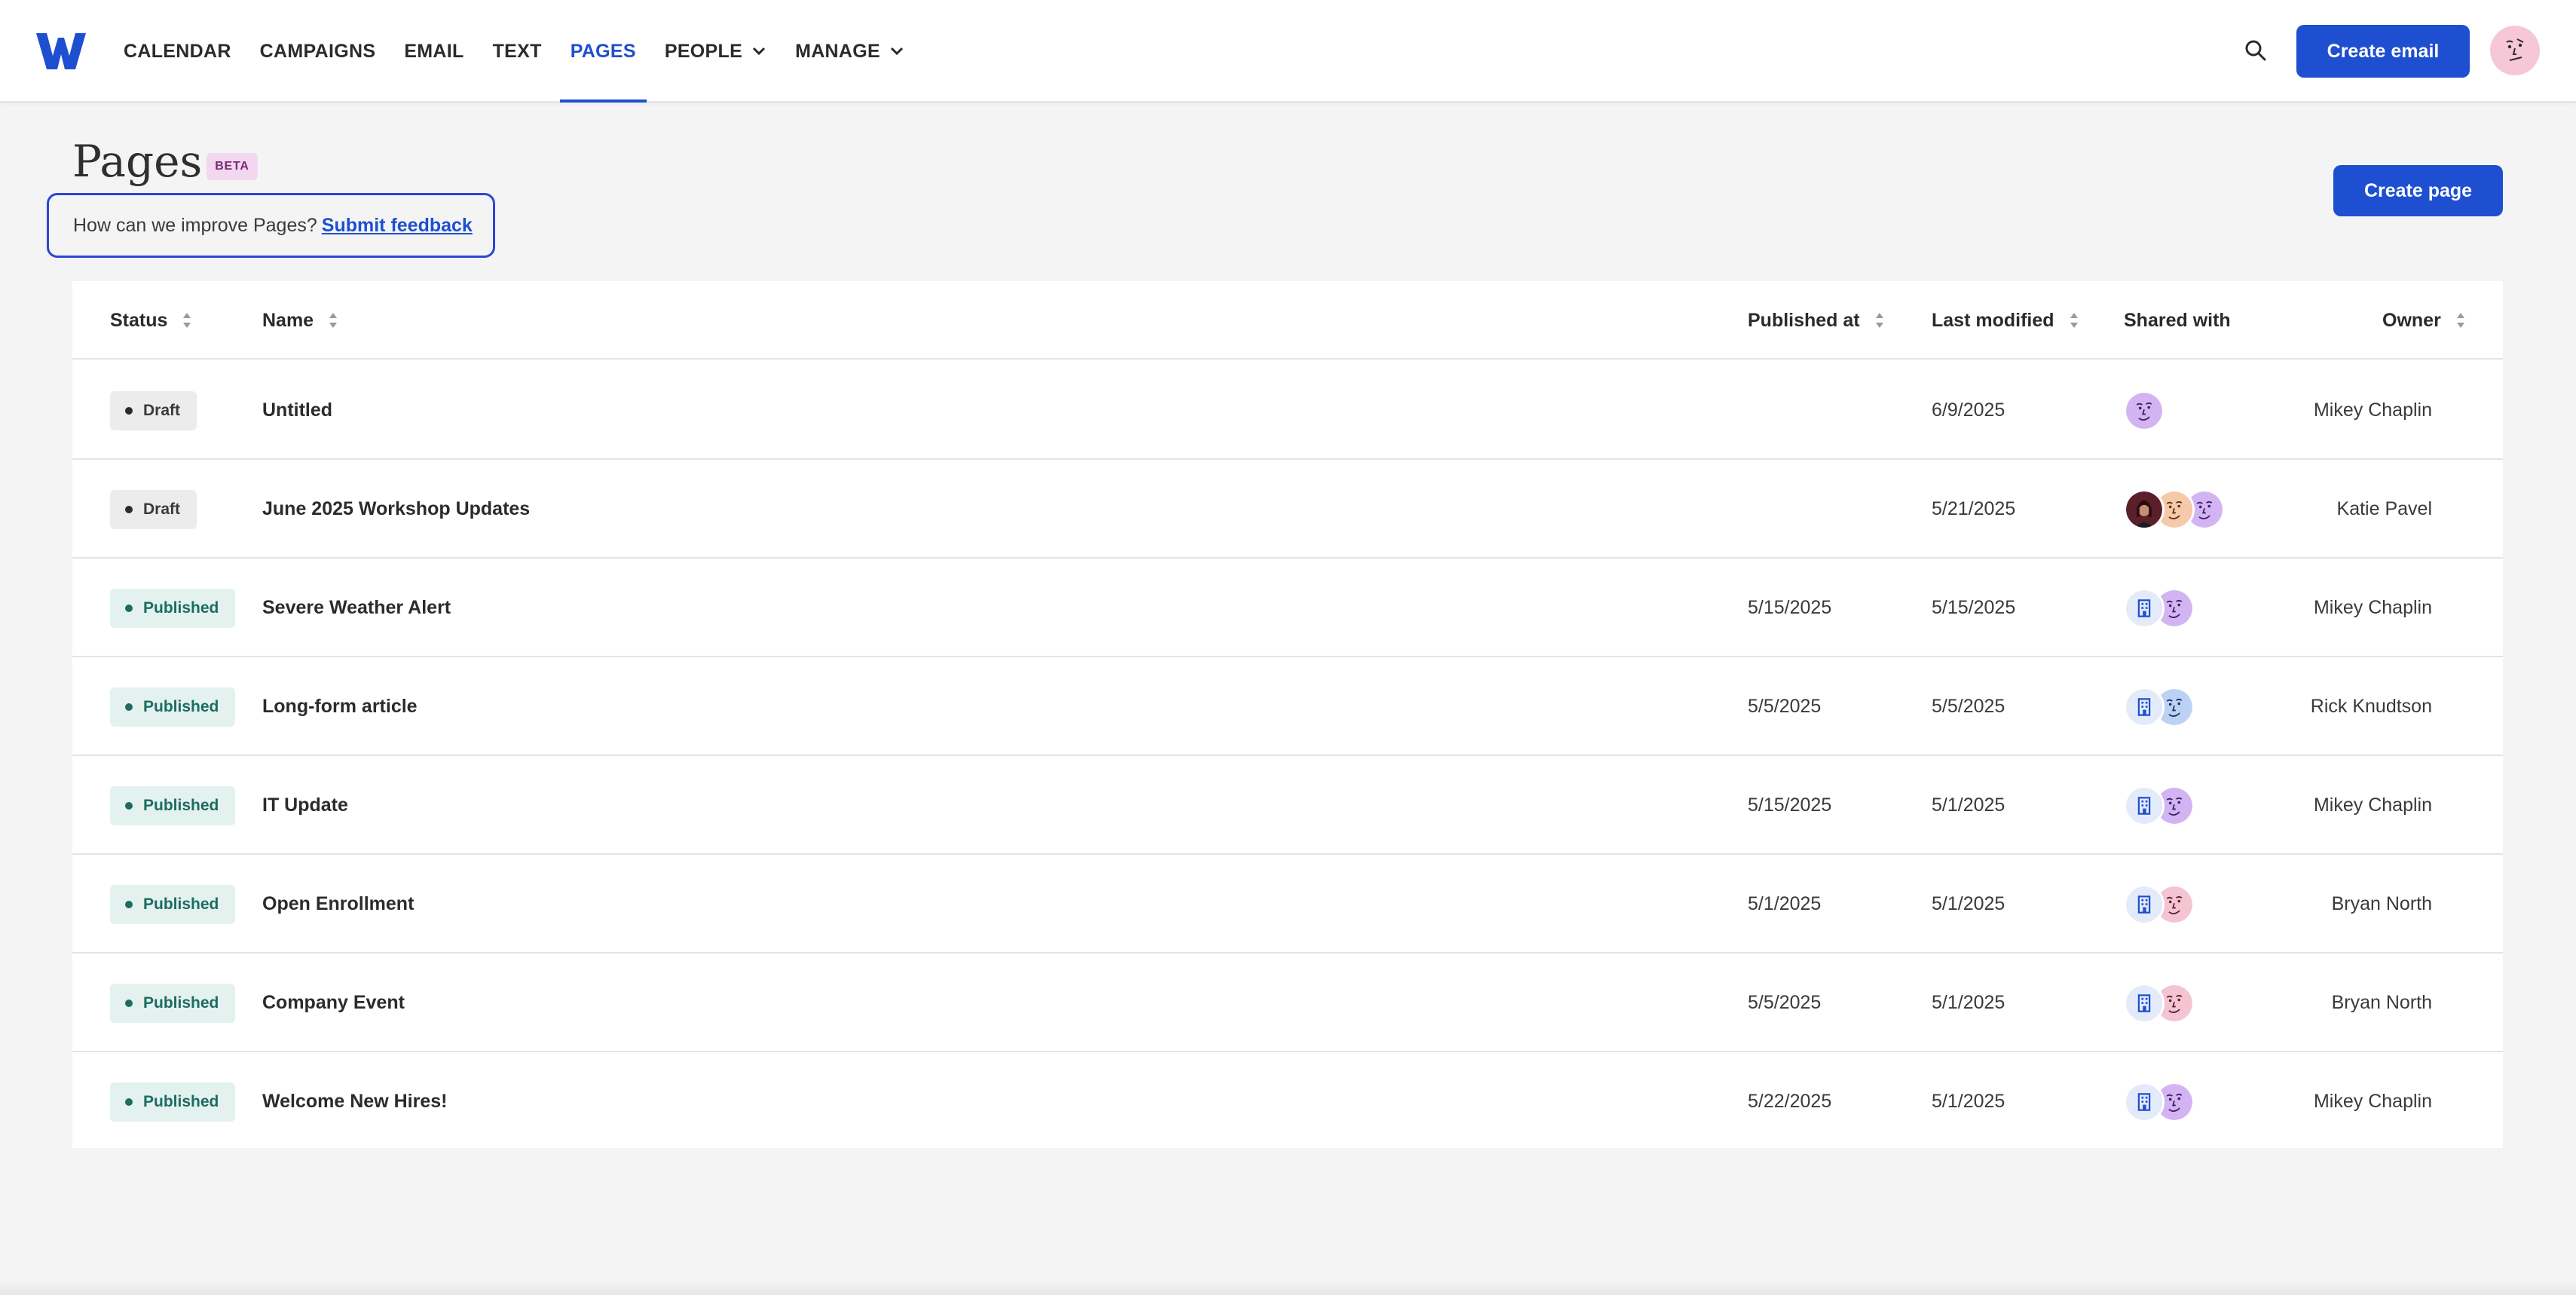  I want to click on nav-item-label: MANAGE, so click(837, 51).